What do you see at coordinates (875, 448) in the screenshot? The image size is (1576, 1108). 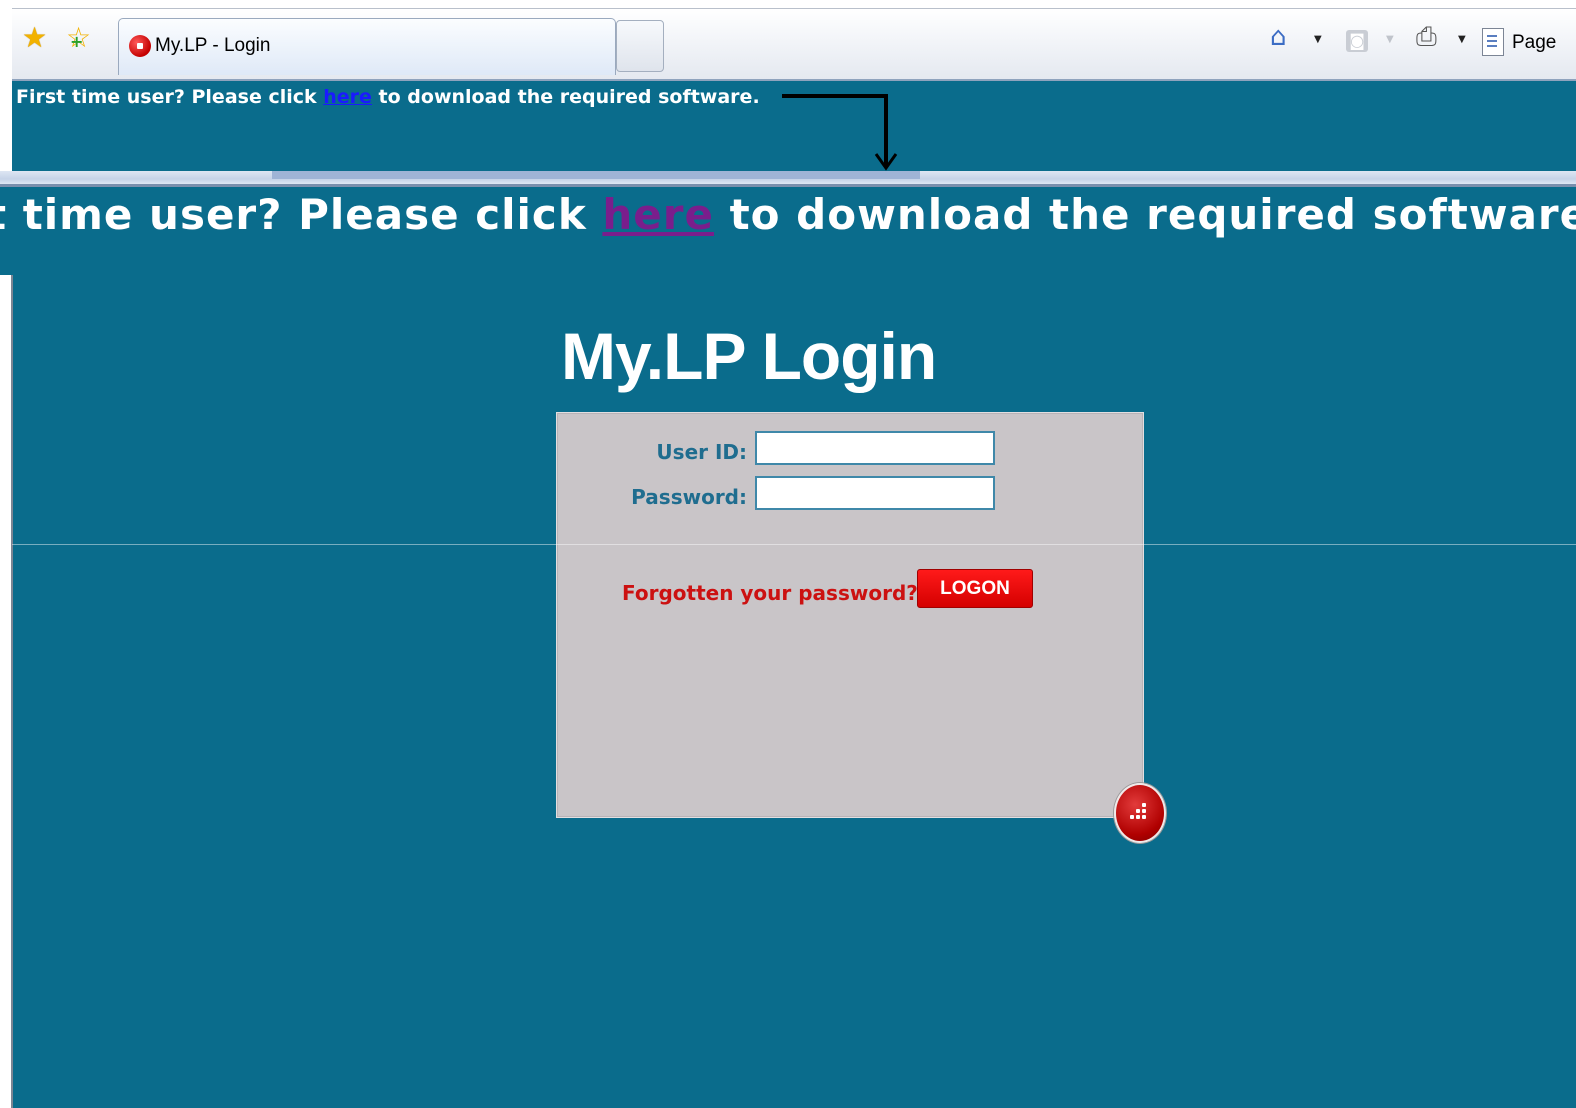 I see `user-id-input` at bounding box center [875, 448].